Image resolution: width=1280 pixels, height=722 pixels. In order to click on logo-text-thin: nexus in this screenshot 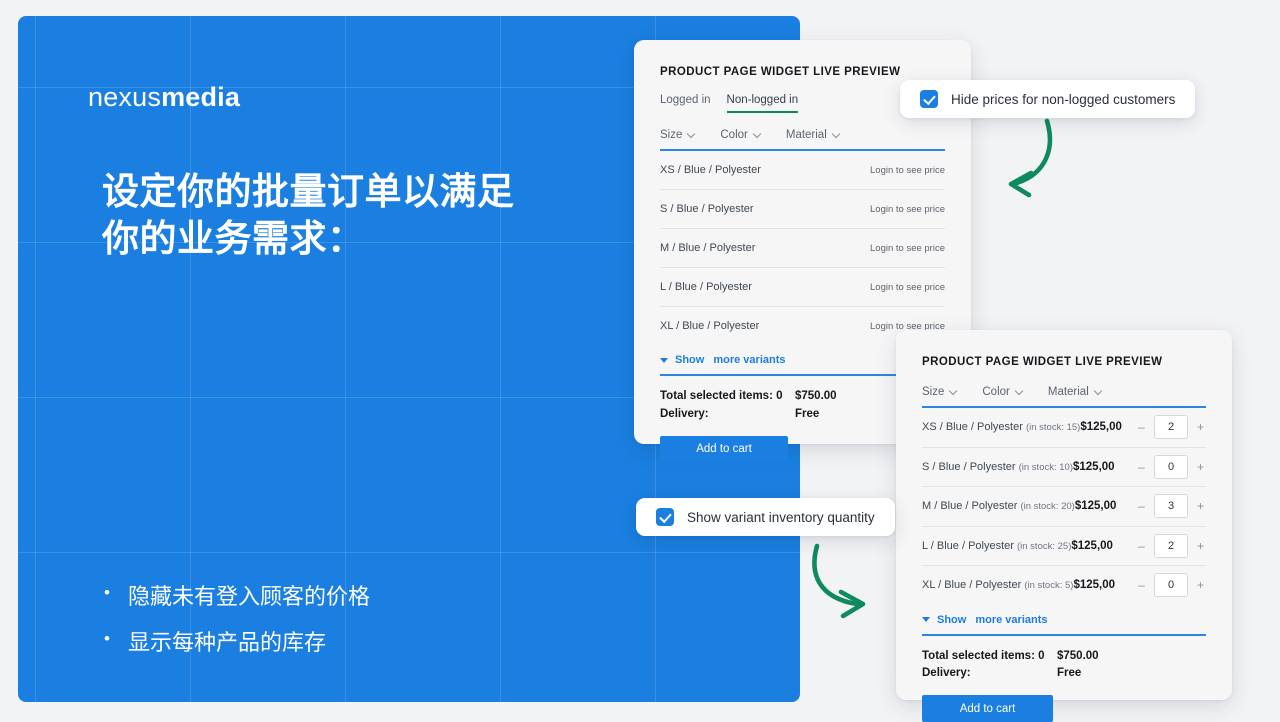, I will do `click(124, 97)`.